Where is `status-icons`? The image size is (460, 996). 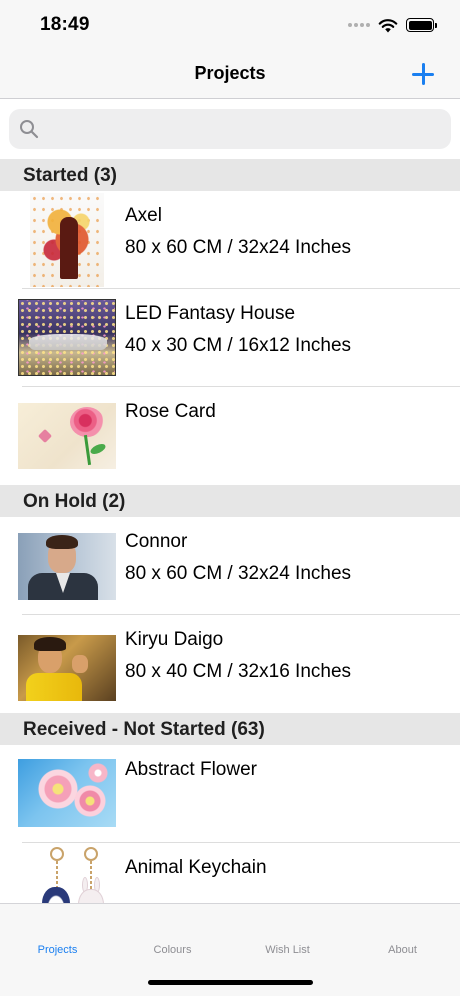 status-icons is located at coordinates (392, 25).